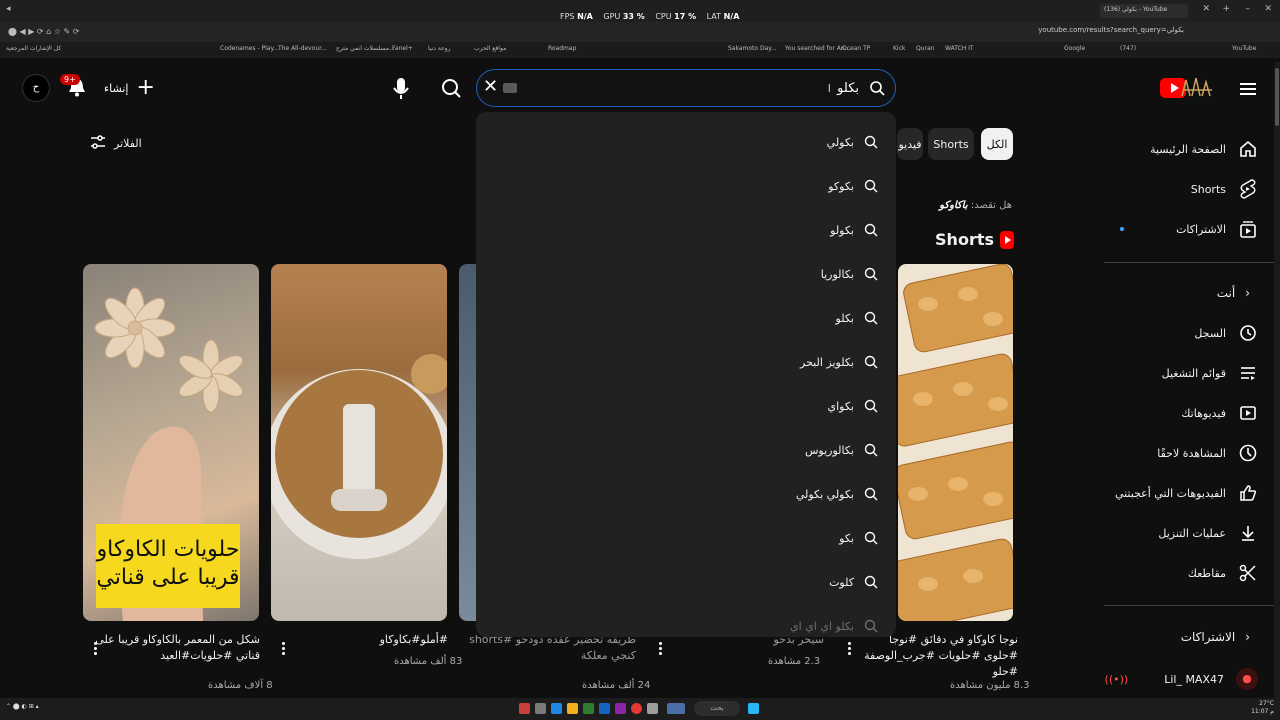  Describe the element at coordinates (171, 442) in the screenshot. I see `short-thumbnail: حلويات الكاوكاو قريبا على قناتي` at that location.